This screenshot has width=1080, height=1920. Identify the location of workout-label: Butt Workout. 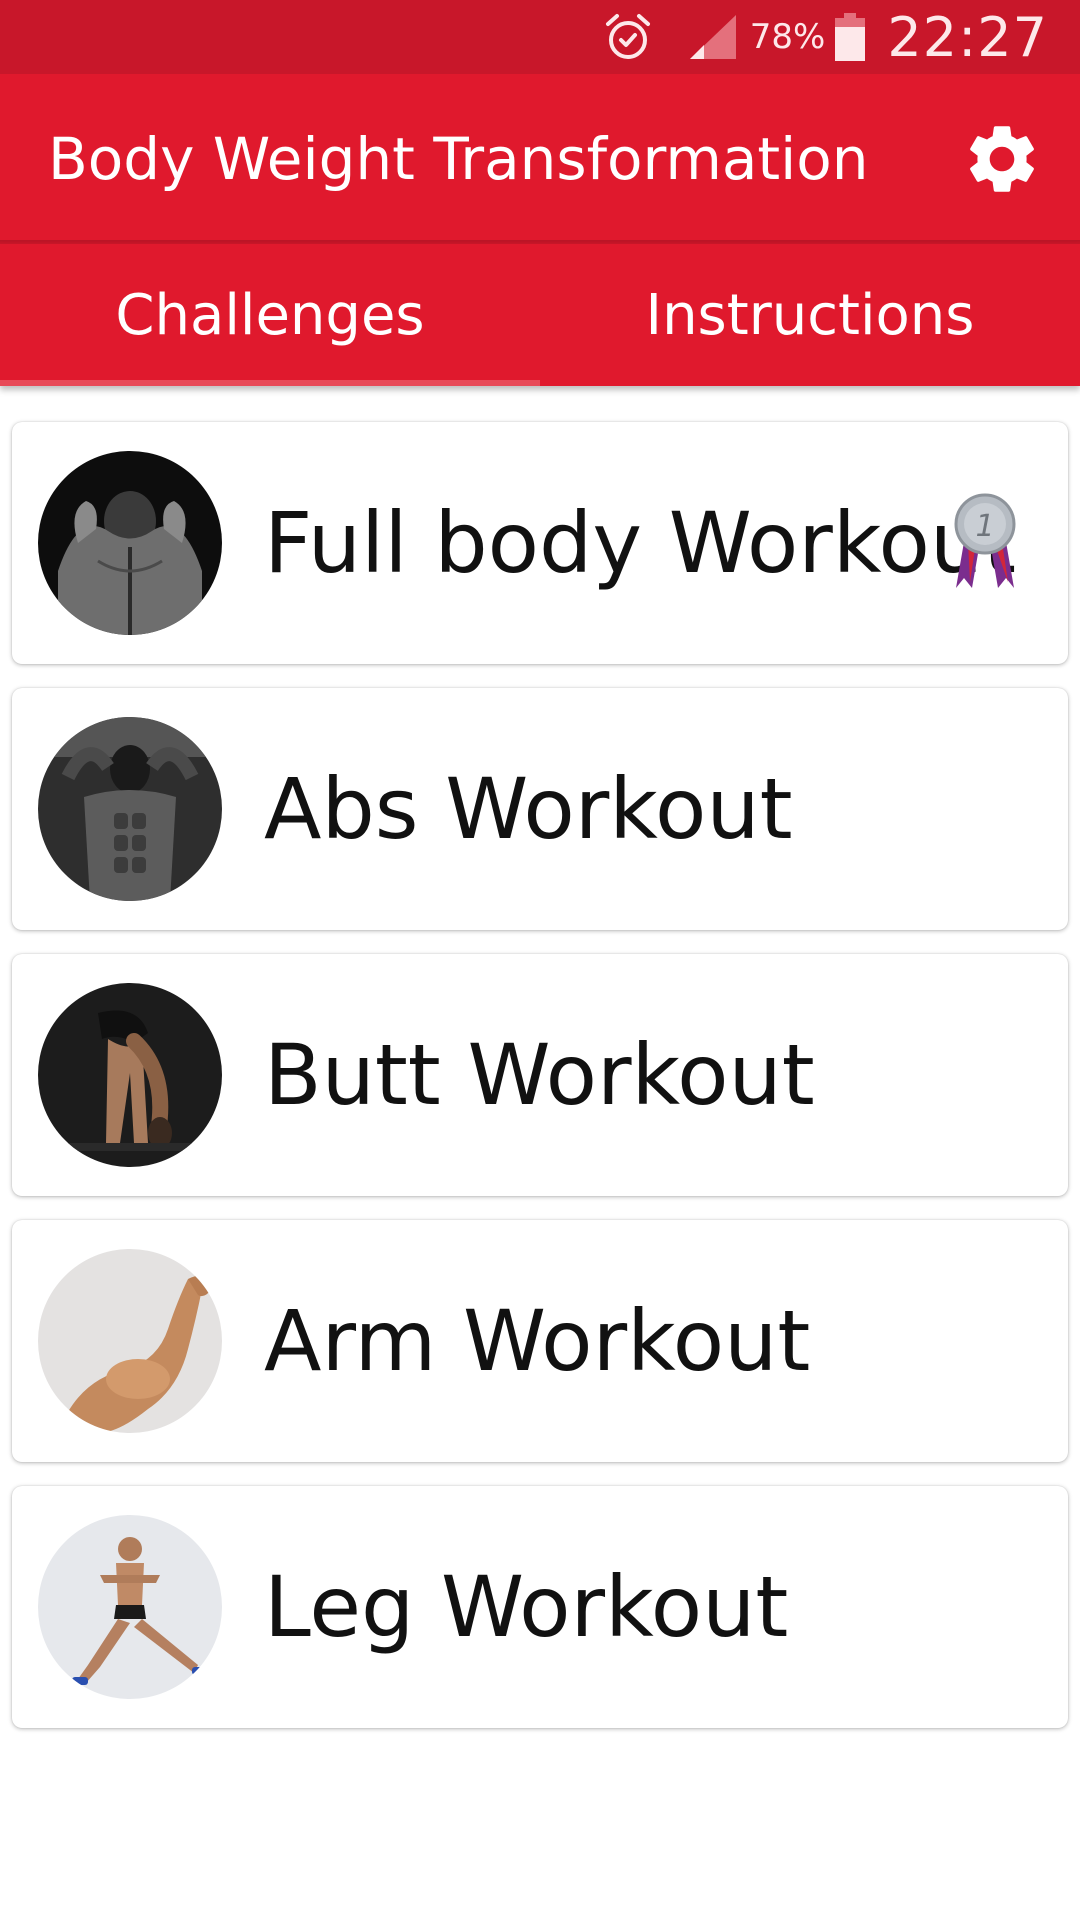
(539, 1075).